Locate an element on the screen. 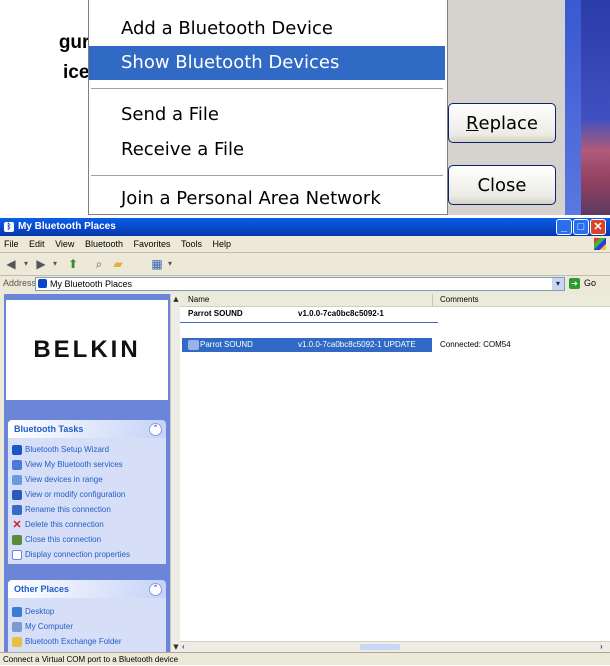 The image size is (610, 666). task-label: View devices in range is located at coordinates (64, 479).